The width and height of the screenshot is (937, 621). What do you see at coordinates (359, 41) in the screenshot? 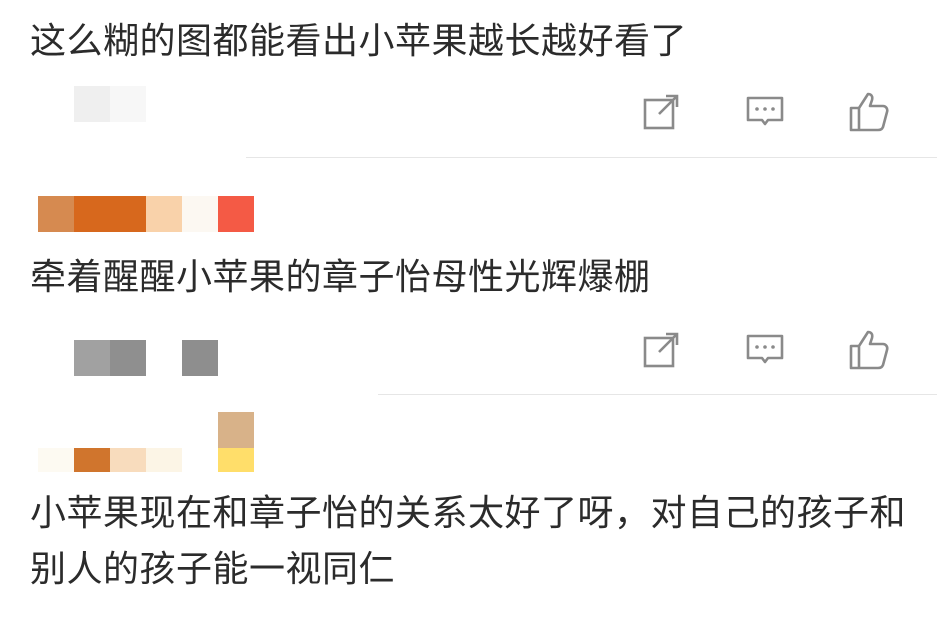
I see `comment-text-1: 这么糊的图都能看出小苹果越长越好看了` at bounding box center [359, 41].